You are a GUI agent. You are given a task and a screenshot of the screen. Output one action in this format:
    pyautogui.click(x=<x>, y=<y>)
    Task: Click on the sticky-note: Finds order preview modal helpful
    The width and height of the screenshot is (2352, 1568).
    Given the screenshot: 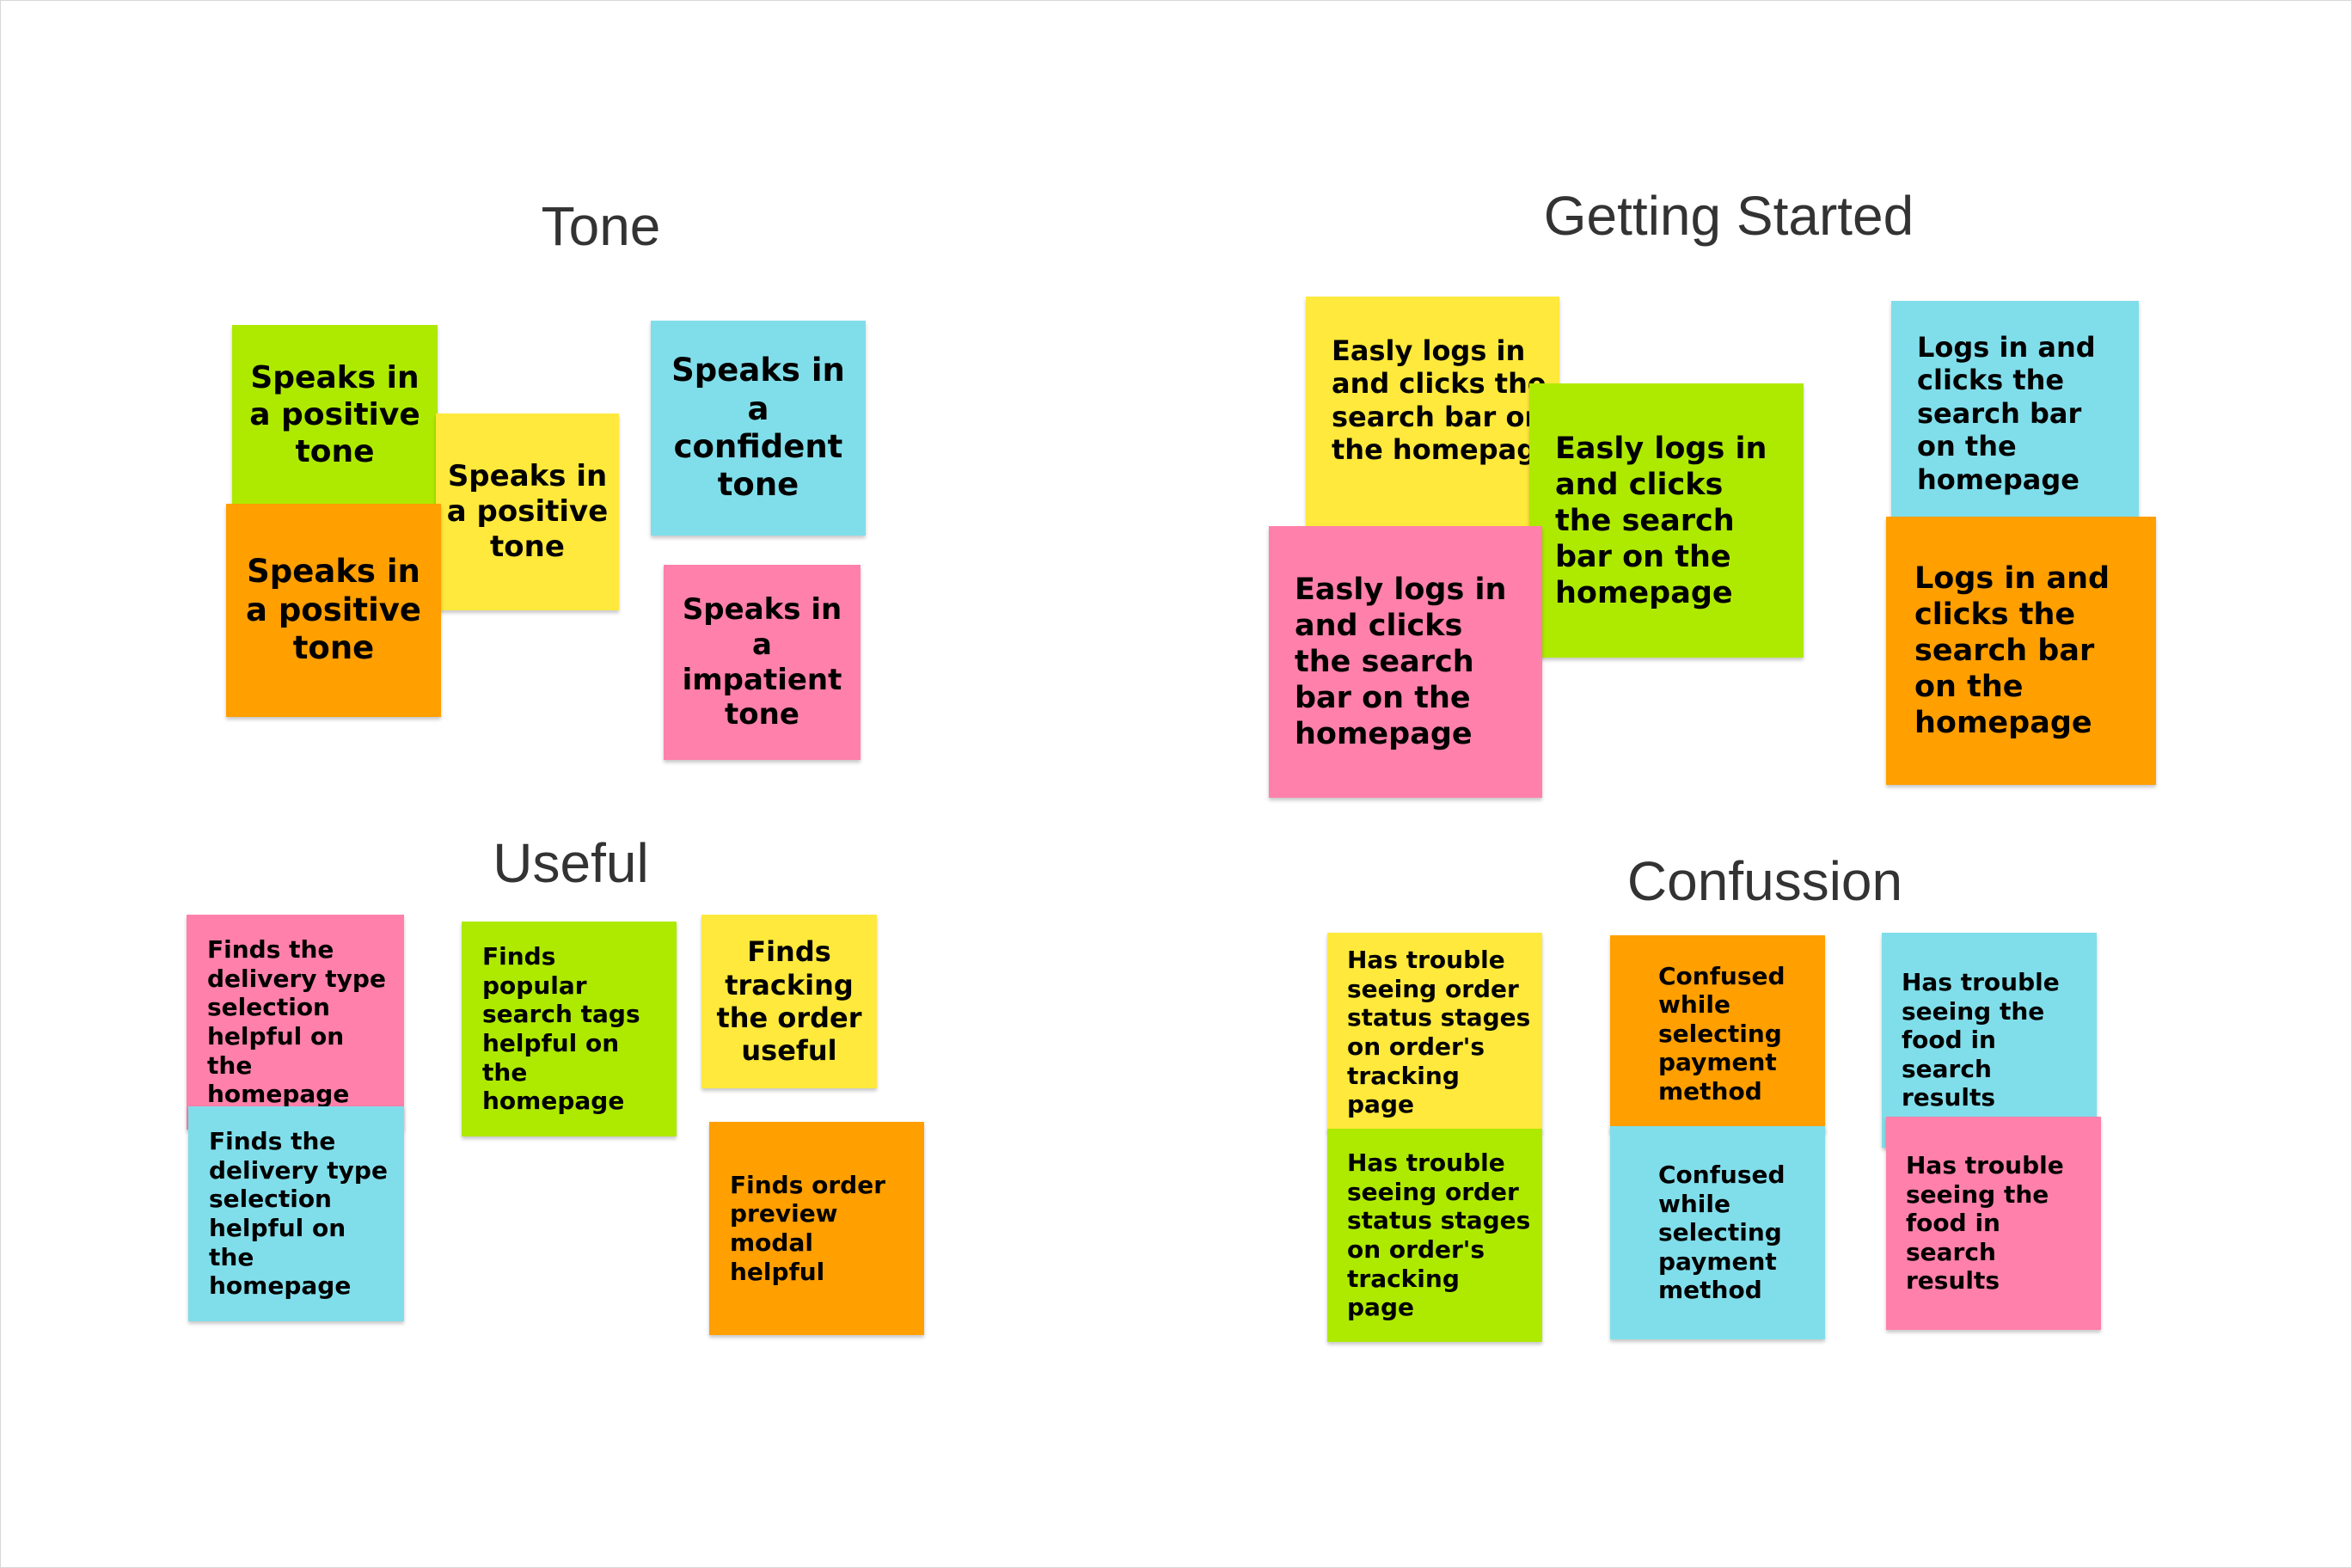 What is the action you would take?
    pyautogui.click(x=816, y=1228)
    